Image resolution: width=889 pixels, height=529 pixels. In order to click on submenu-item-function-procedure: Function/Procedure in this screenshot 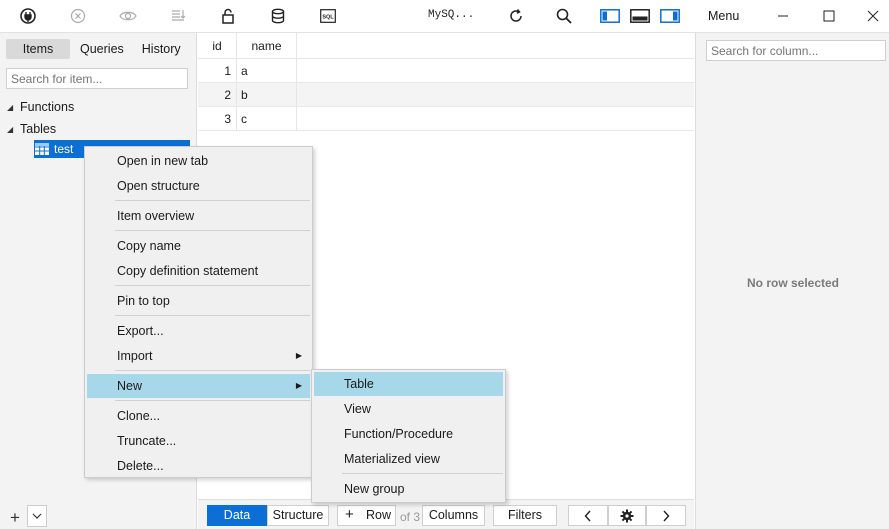, I will do `click(408, 434)`.